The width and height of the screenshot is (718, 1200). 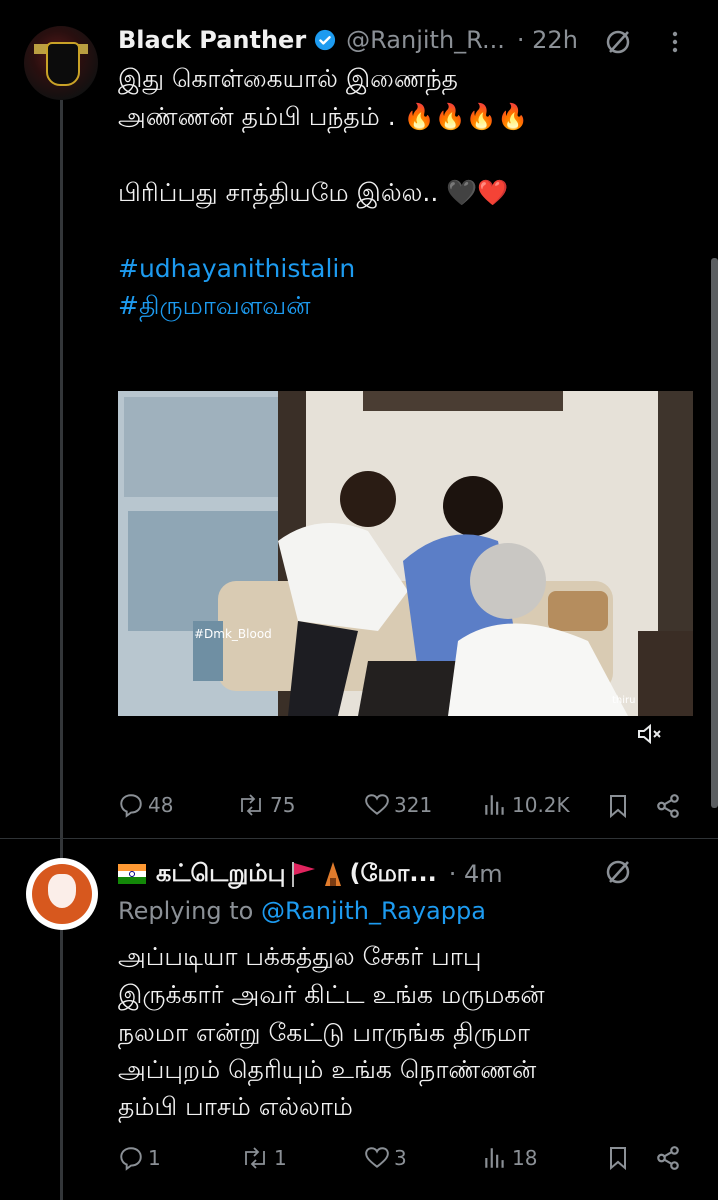 I want to click on tweet1-text-line-3: பிரிப்பது சாத்தியமே இல்ல.. 🖤❤️, so click(x=313, y=192).